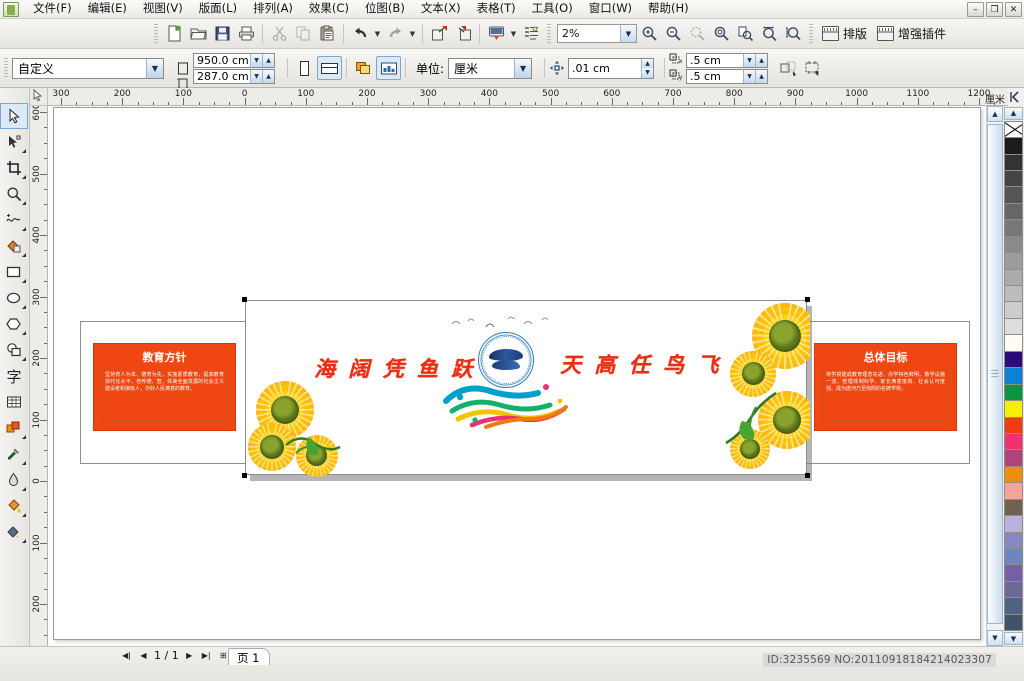 The height and width of the screenshot is (681, 1024). Describe the element at coordinates (975, 9) in the screenshot. I see `minimize-button: –` at that location.